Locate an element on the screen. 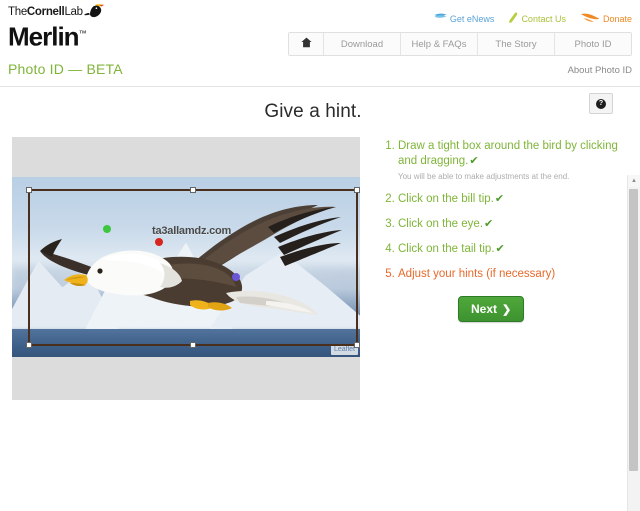  step-item-5: Adjust your hints (if necessary) is located at coordinates (508, 274).